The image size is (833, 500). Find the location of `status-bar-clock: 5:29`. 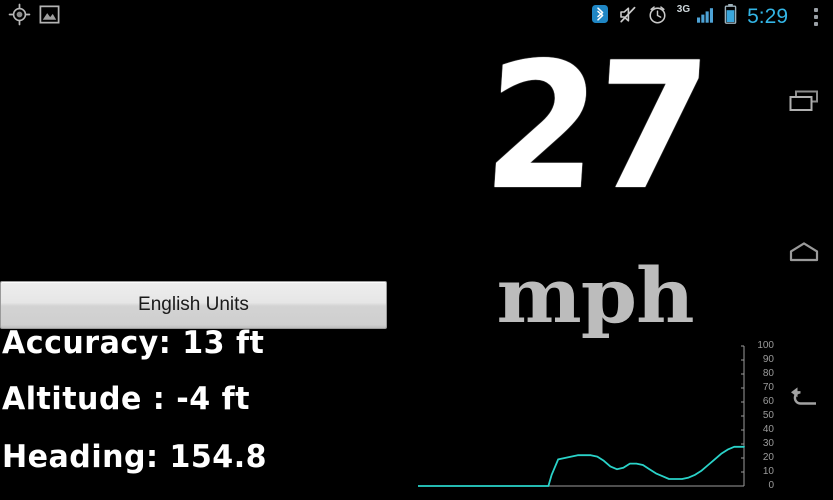

status-bar-clock: 5:29 is located at coordinates (767, 16).